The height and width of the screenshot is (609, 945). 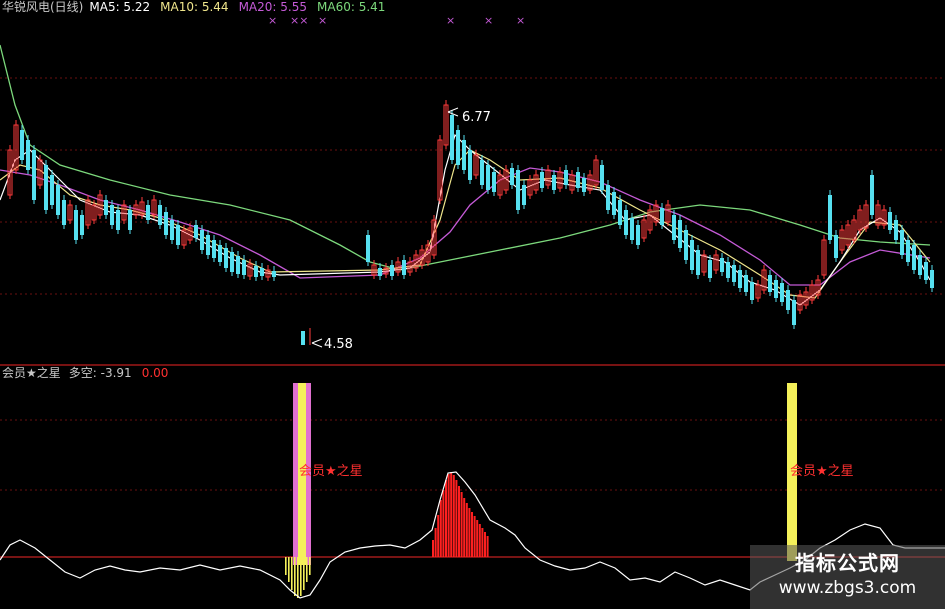 What do you see at coordinates (476, 117) in the screenshot?
I see `high-price-label: 6.77` at bounding box center [476, 117].